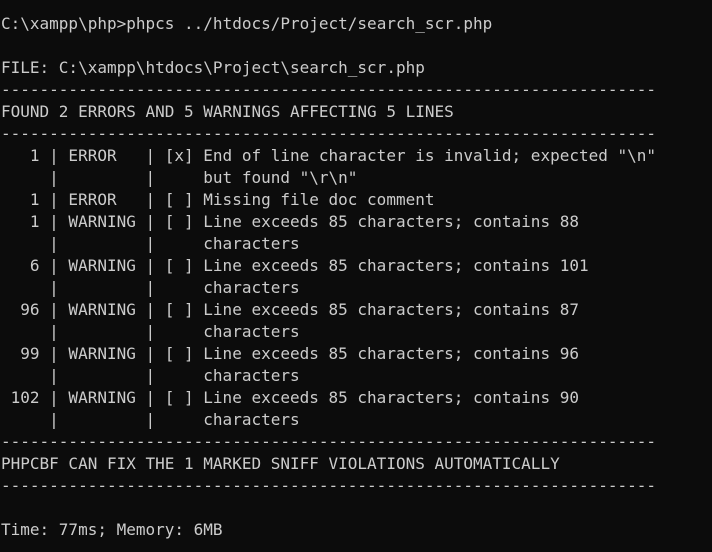 Image resolution: width=712 pixels, height=552 pixels. I want to click on prompt: C:\xampp\php>, so click(64, 23).